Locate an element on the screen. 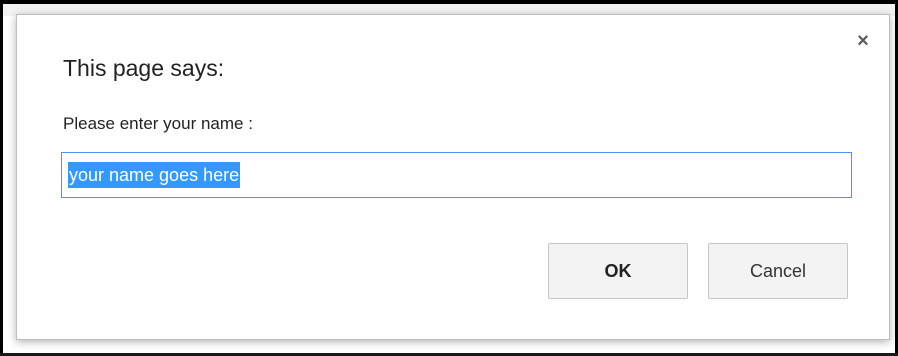 The width and height of the screenshot is (898, 356). name-input-value: your name goes here is located at coordinates (154, 175).